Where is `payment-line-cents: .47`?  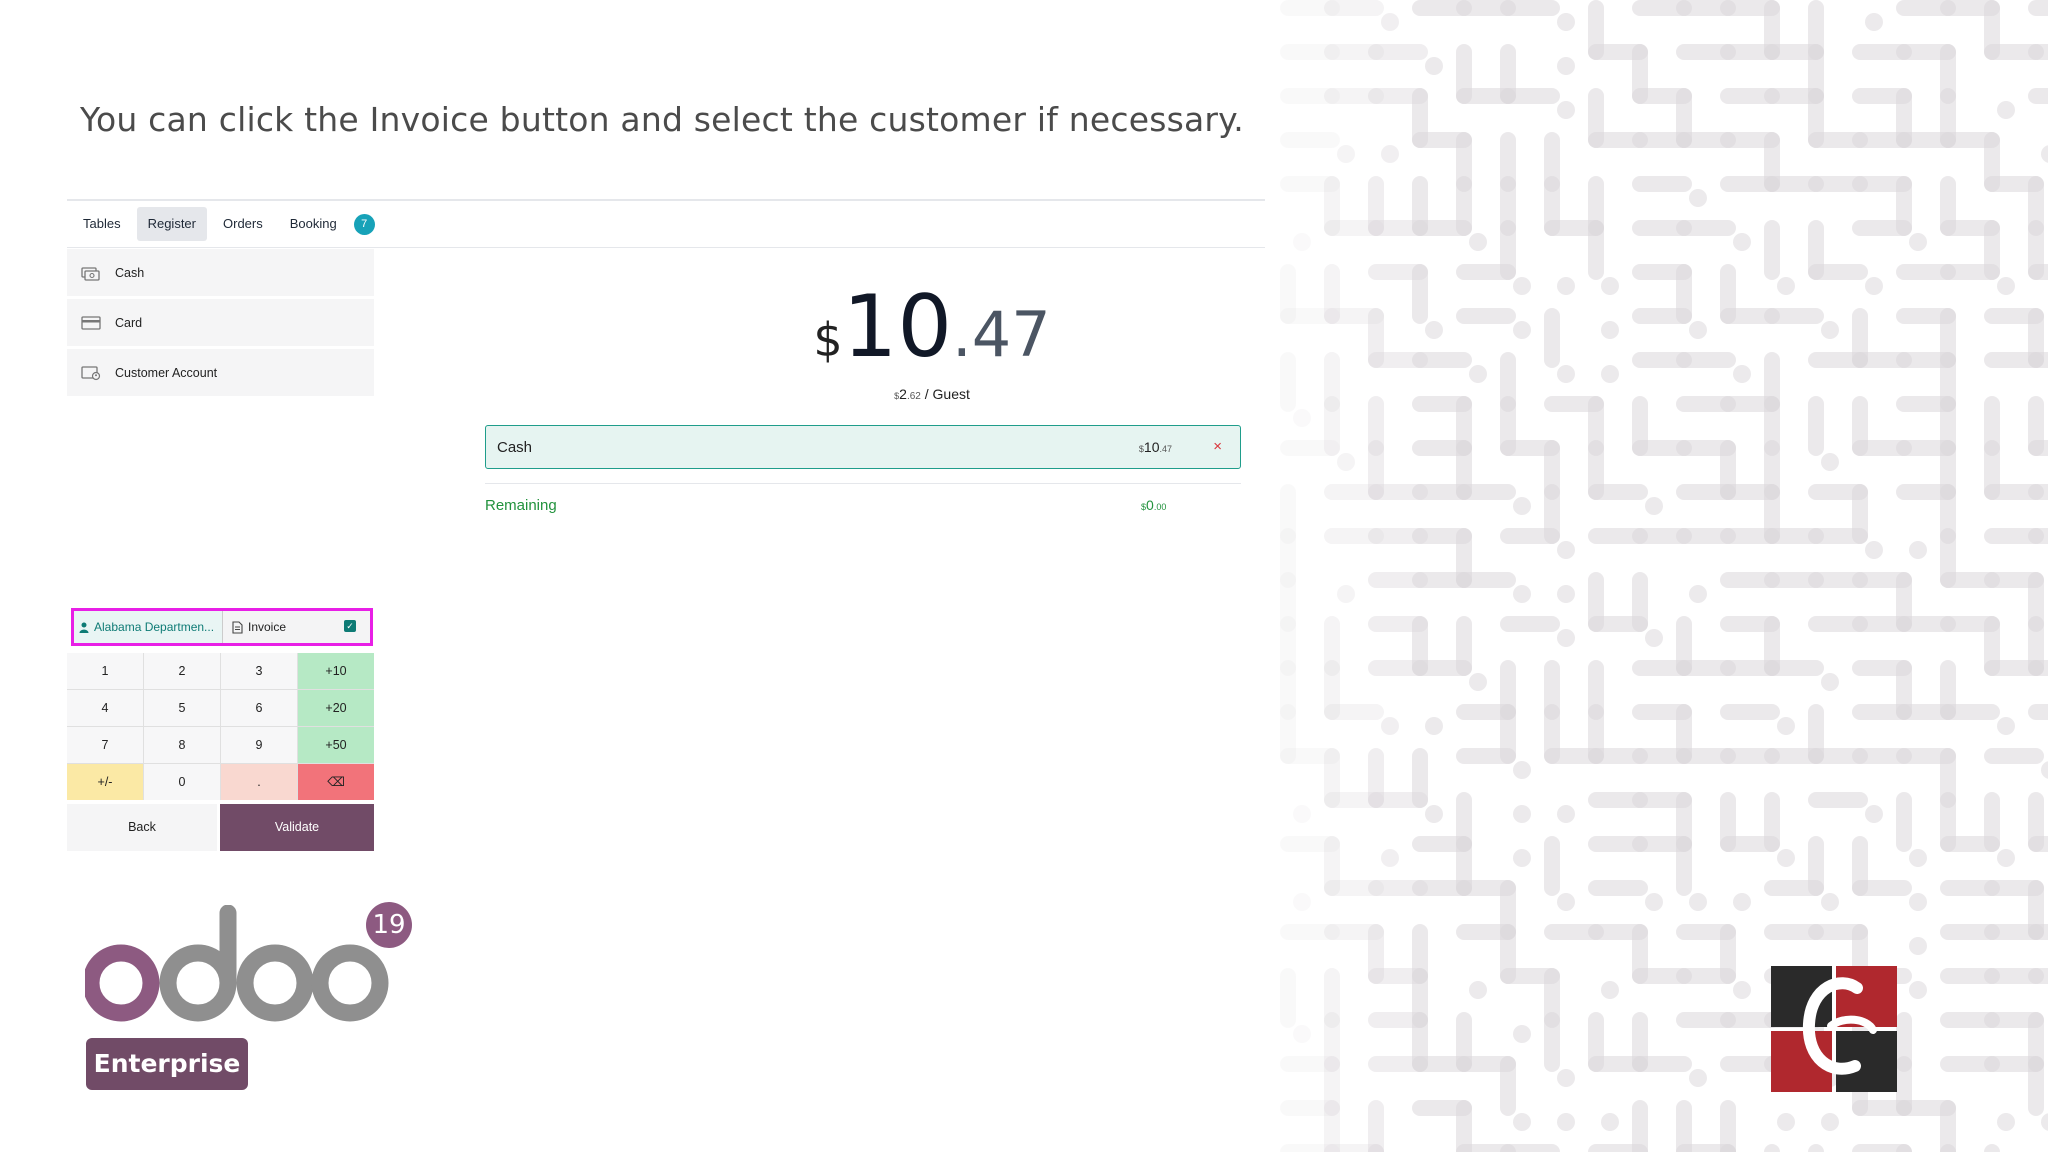 payment-line-cents: .47 is located at coordinates (1165, 449).